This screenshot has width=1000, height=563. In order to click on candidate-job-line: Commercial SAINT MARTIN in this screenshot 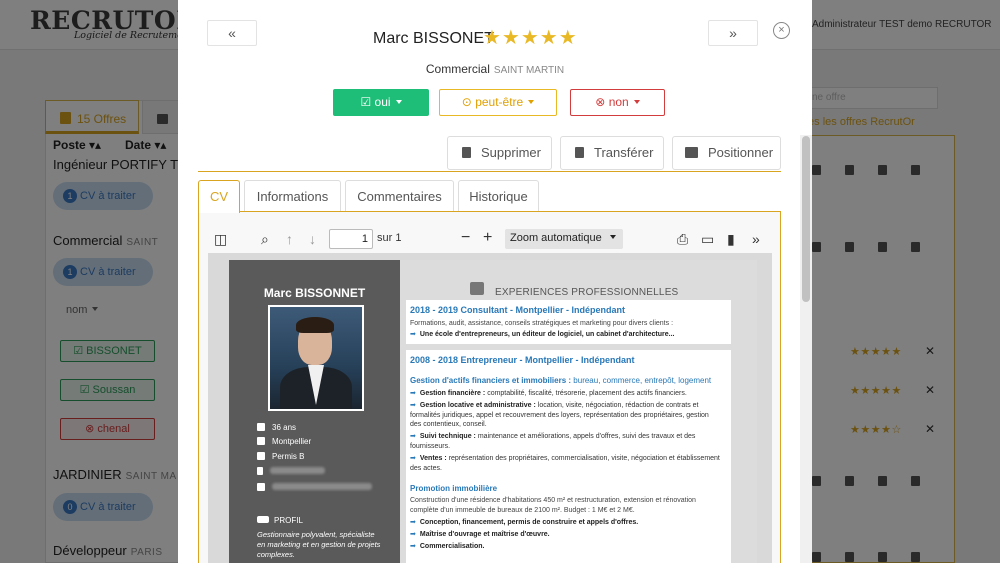, I will do `click(495, 69)`.